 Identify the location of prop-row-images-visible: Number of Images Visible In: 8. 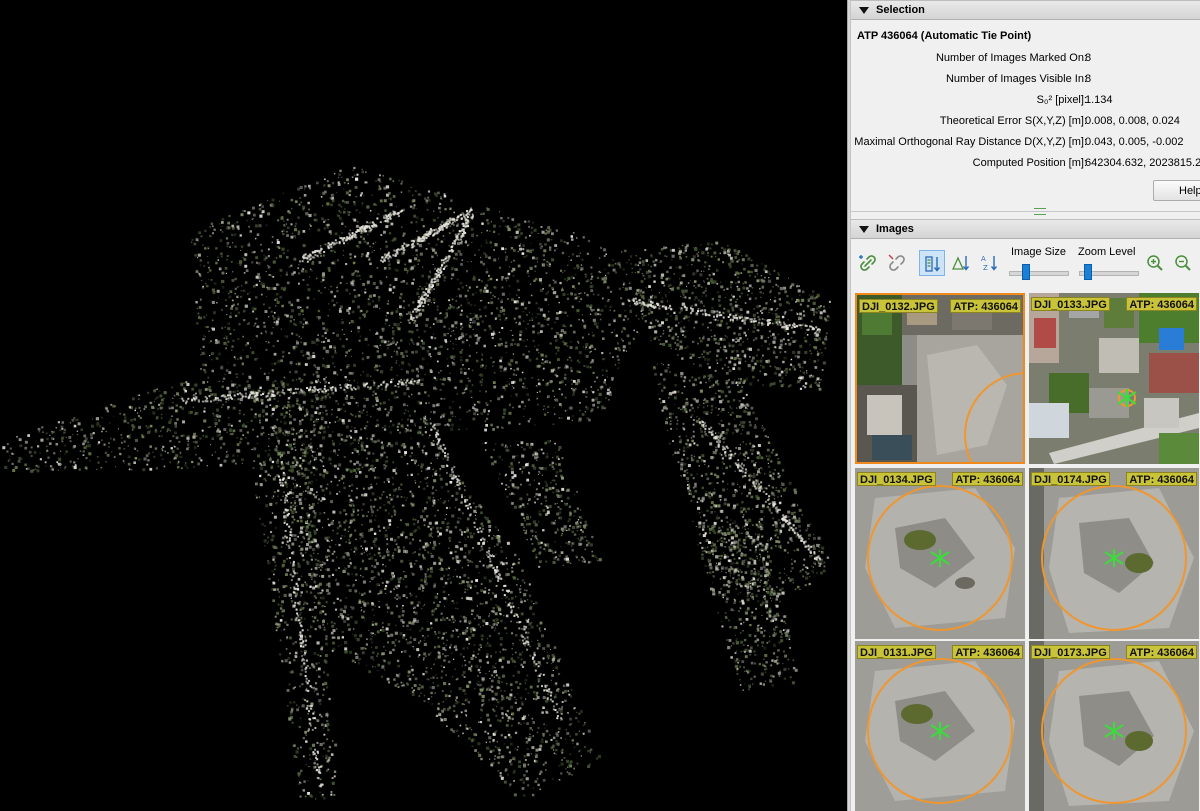
(1025, 80).